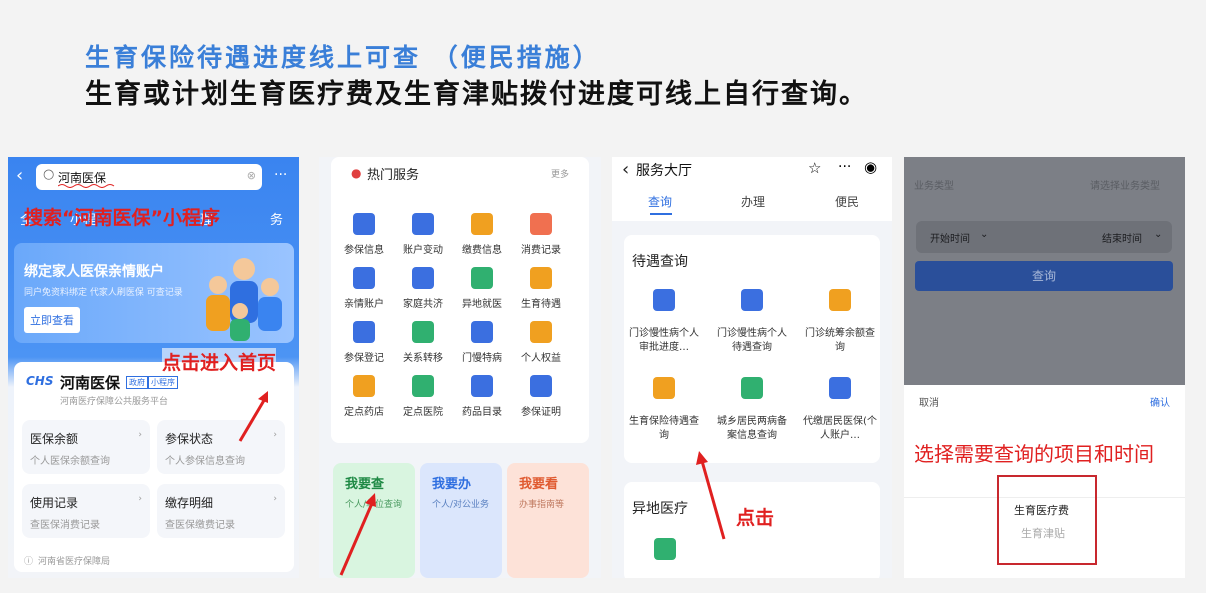  Describe the element at coordinates (541, 248) in the screenshot. I see `service-label: 消费记录` at that location.